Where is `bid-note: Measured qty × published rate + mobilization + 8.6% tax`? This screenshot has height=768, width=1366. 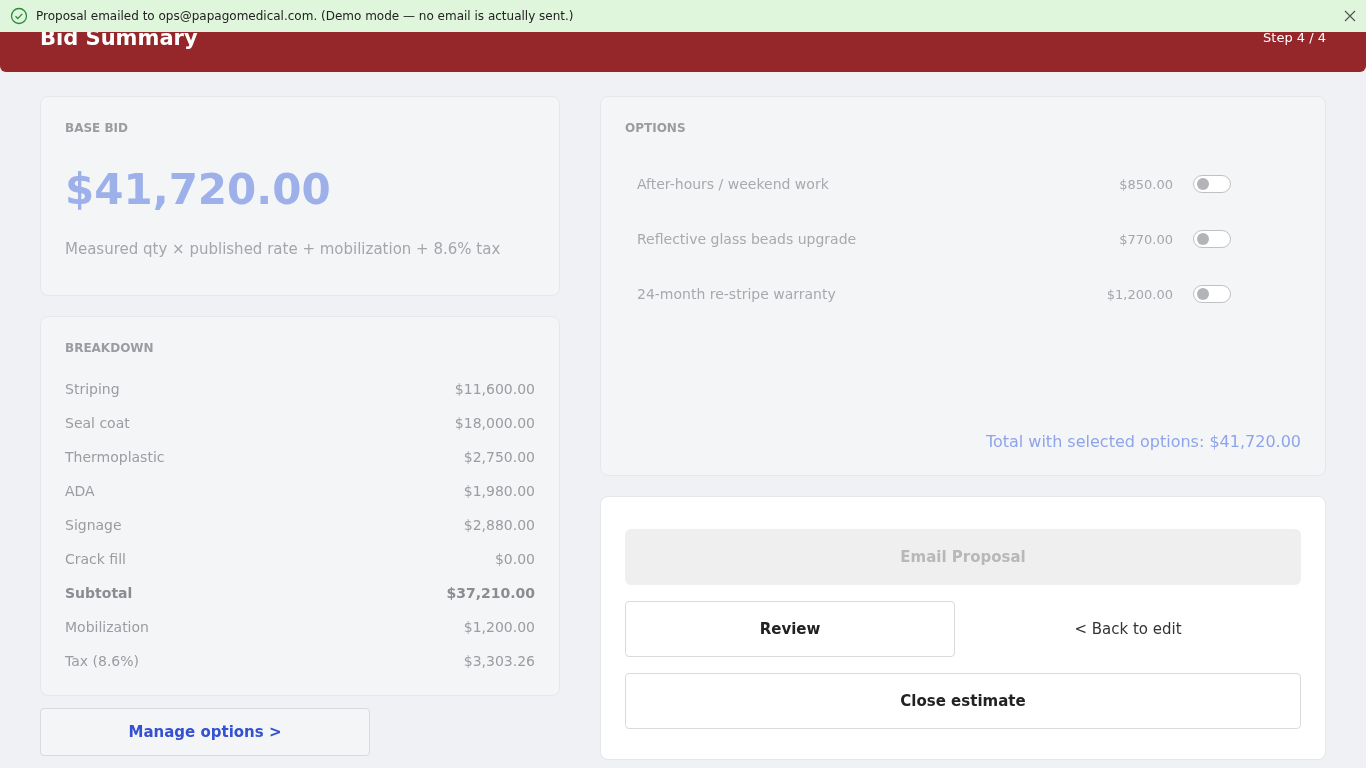
bid-note: Measured qty × published rate + mobilization + 8.6% tax is located at coordinates (283, 249).